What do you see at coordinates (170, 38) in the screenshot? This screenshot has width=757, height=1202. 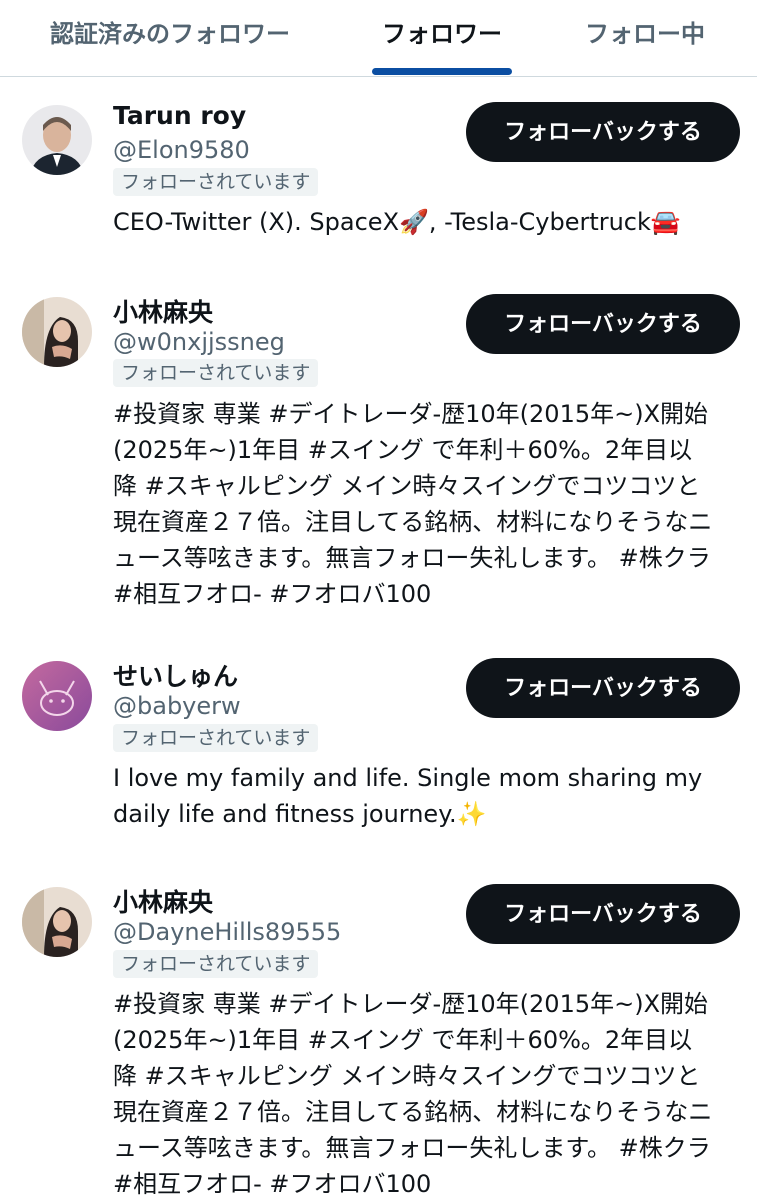 I see `tab-verified-followers: 認証済みのフォロワー` at bounding box center [170, 38].